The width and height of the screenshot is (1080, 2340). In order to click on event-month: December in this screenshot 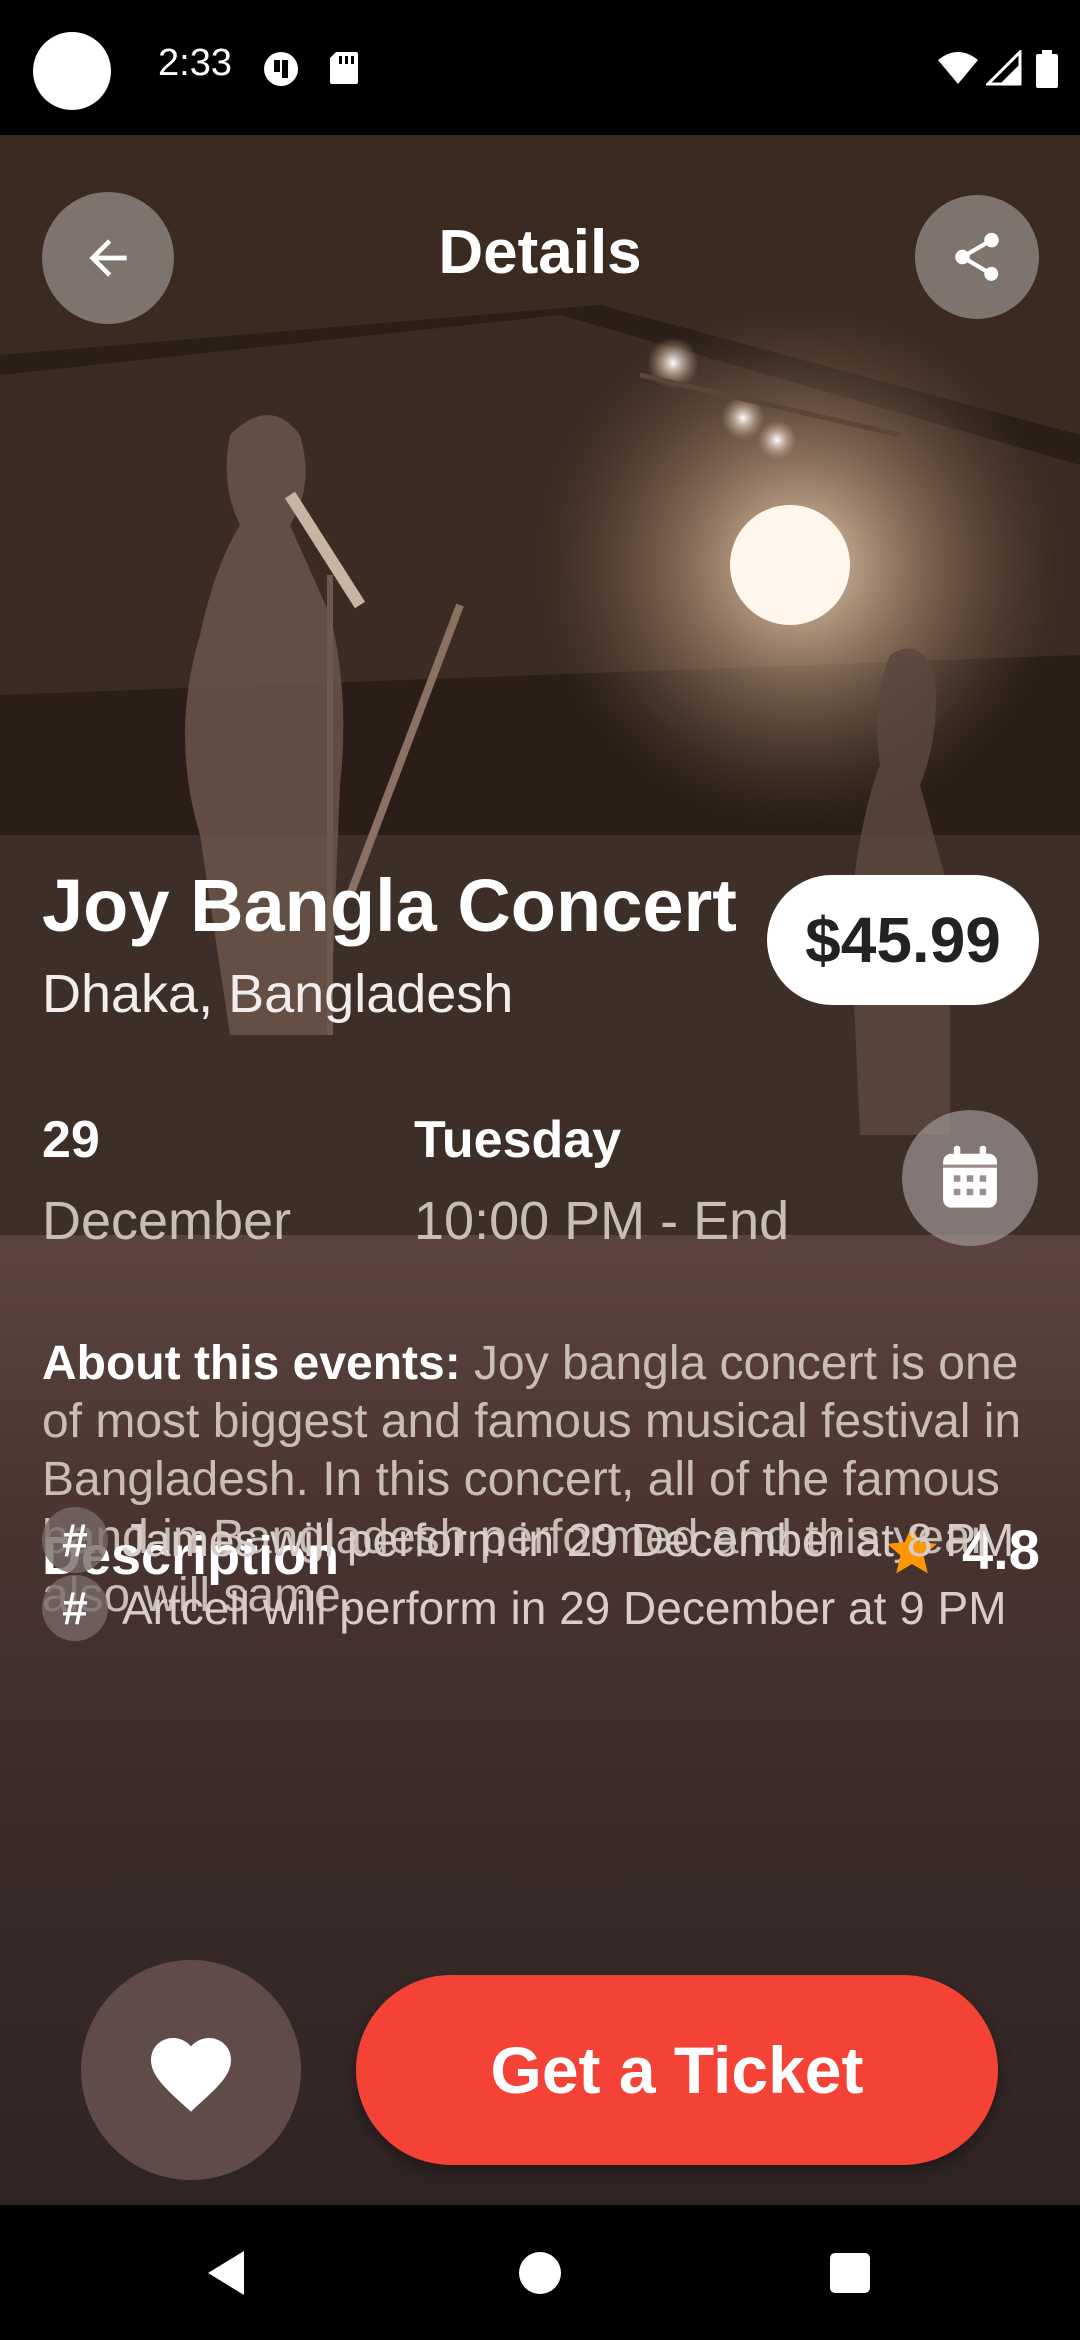, I will do `click(167, 1221)`.